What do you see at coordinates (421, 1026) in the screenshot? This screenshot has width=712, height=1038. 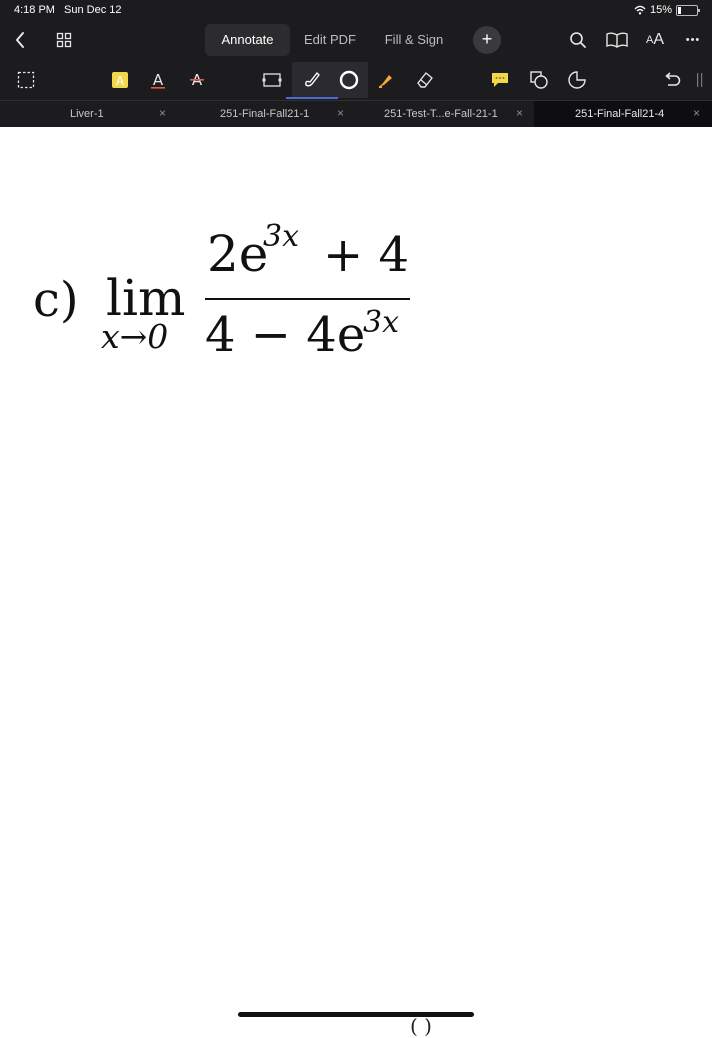 I see `cut-off-text: ( )` at bounding box center [421, 1026].